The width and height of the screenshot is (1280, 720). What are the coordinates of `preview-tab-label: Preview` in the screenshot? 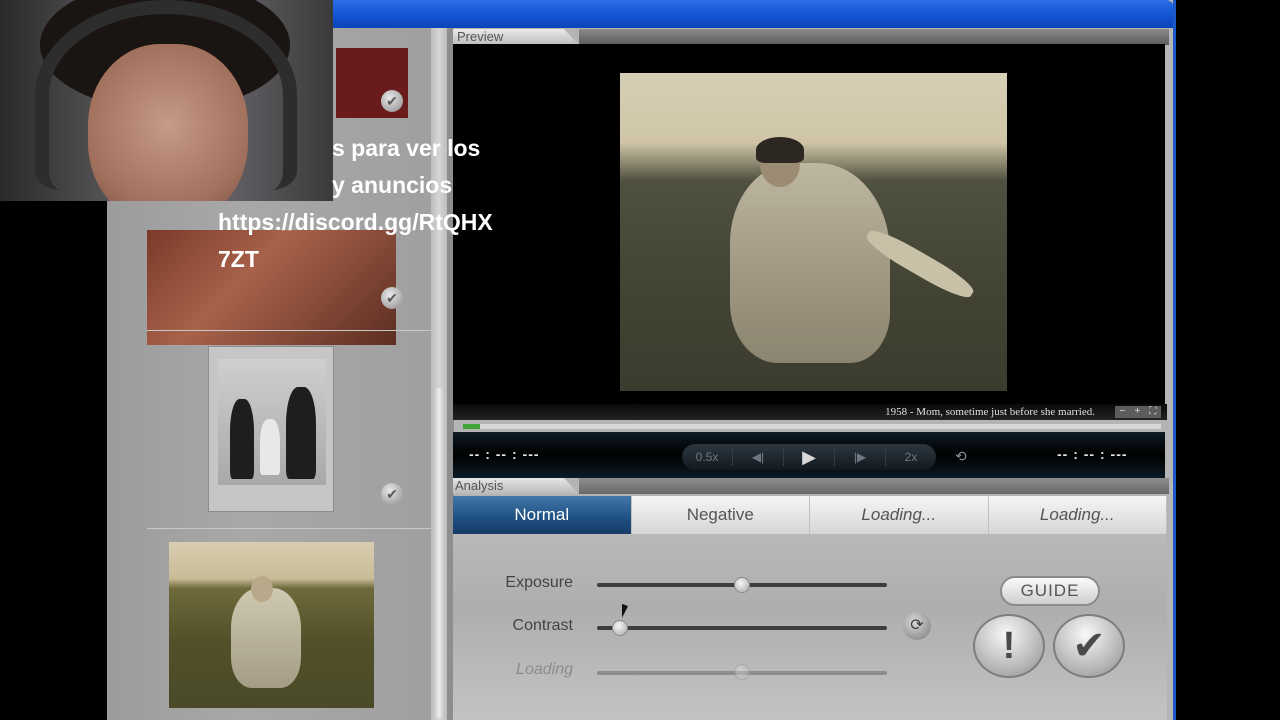 It's located at (480, 36).